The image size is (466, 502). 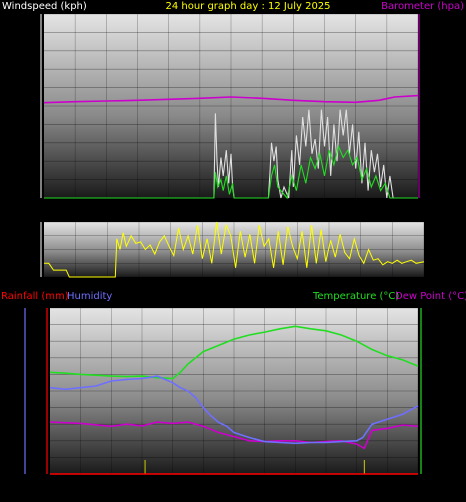 What do you see at coordinates (35, 296) in the screenshot?
I see `rainfall-axis-label: Rainfall (mm)` at bounding box center [35, 296].